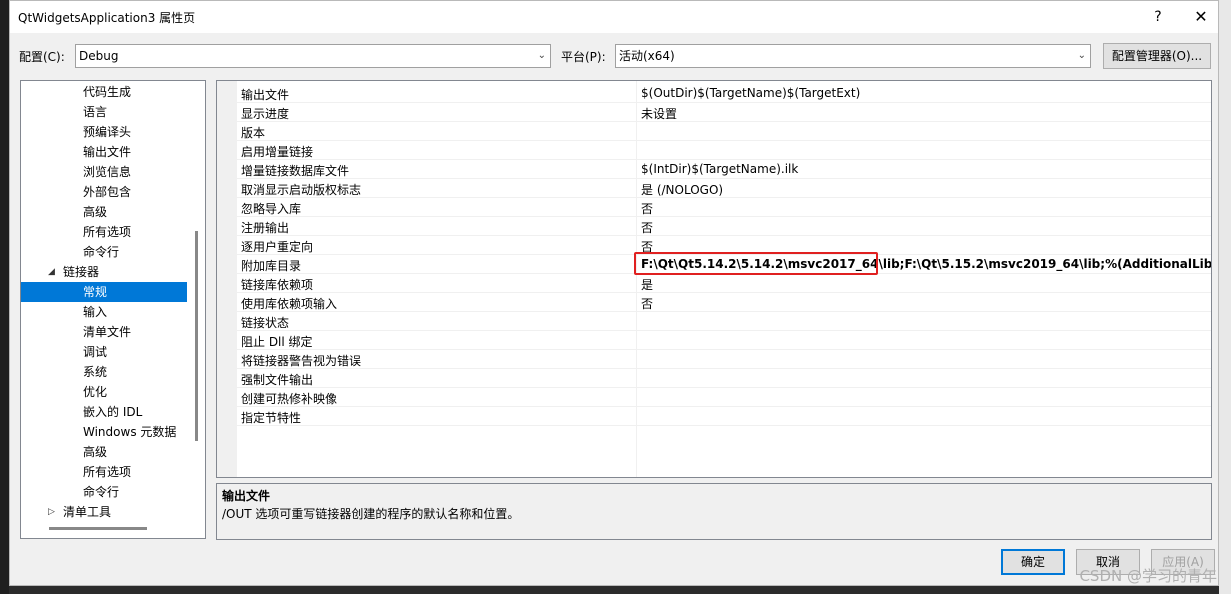  What do you see at coordinates (289, 304) in the screenshot?
I see `property-name: 使用库依赖项输入` at bounding box center [289, 304].